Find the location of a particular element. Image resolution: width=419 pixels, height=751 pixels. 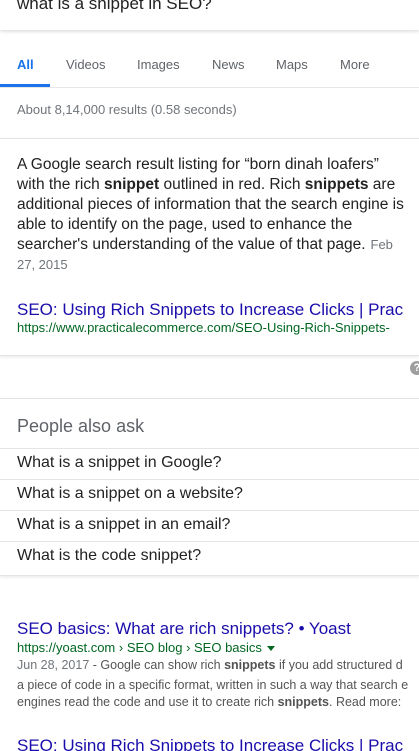

paa-question: What is a snippet in an email? is located at coordinates (209, 526).